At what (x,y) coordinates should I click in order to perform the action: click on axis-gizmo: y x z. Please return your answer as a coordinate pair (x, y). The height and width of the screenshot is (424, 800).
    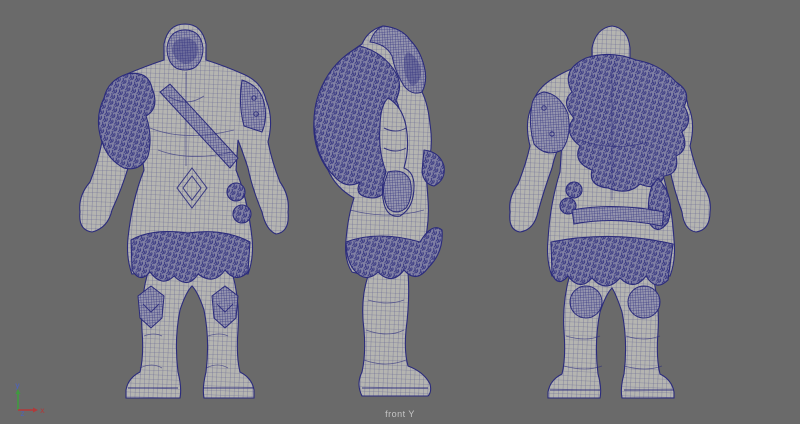
    Looking at the image, I should click on (30, 399).